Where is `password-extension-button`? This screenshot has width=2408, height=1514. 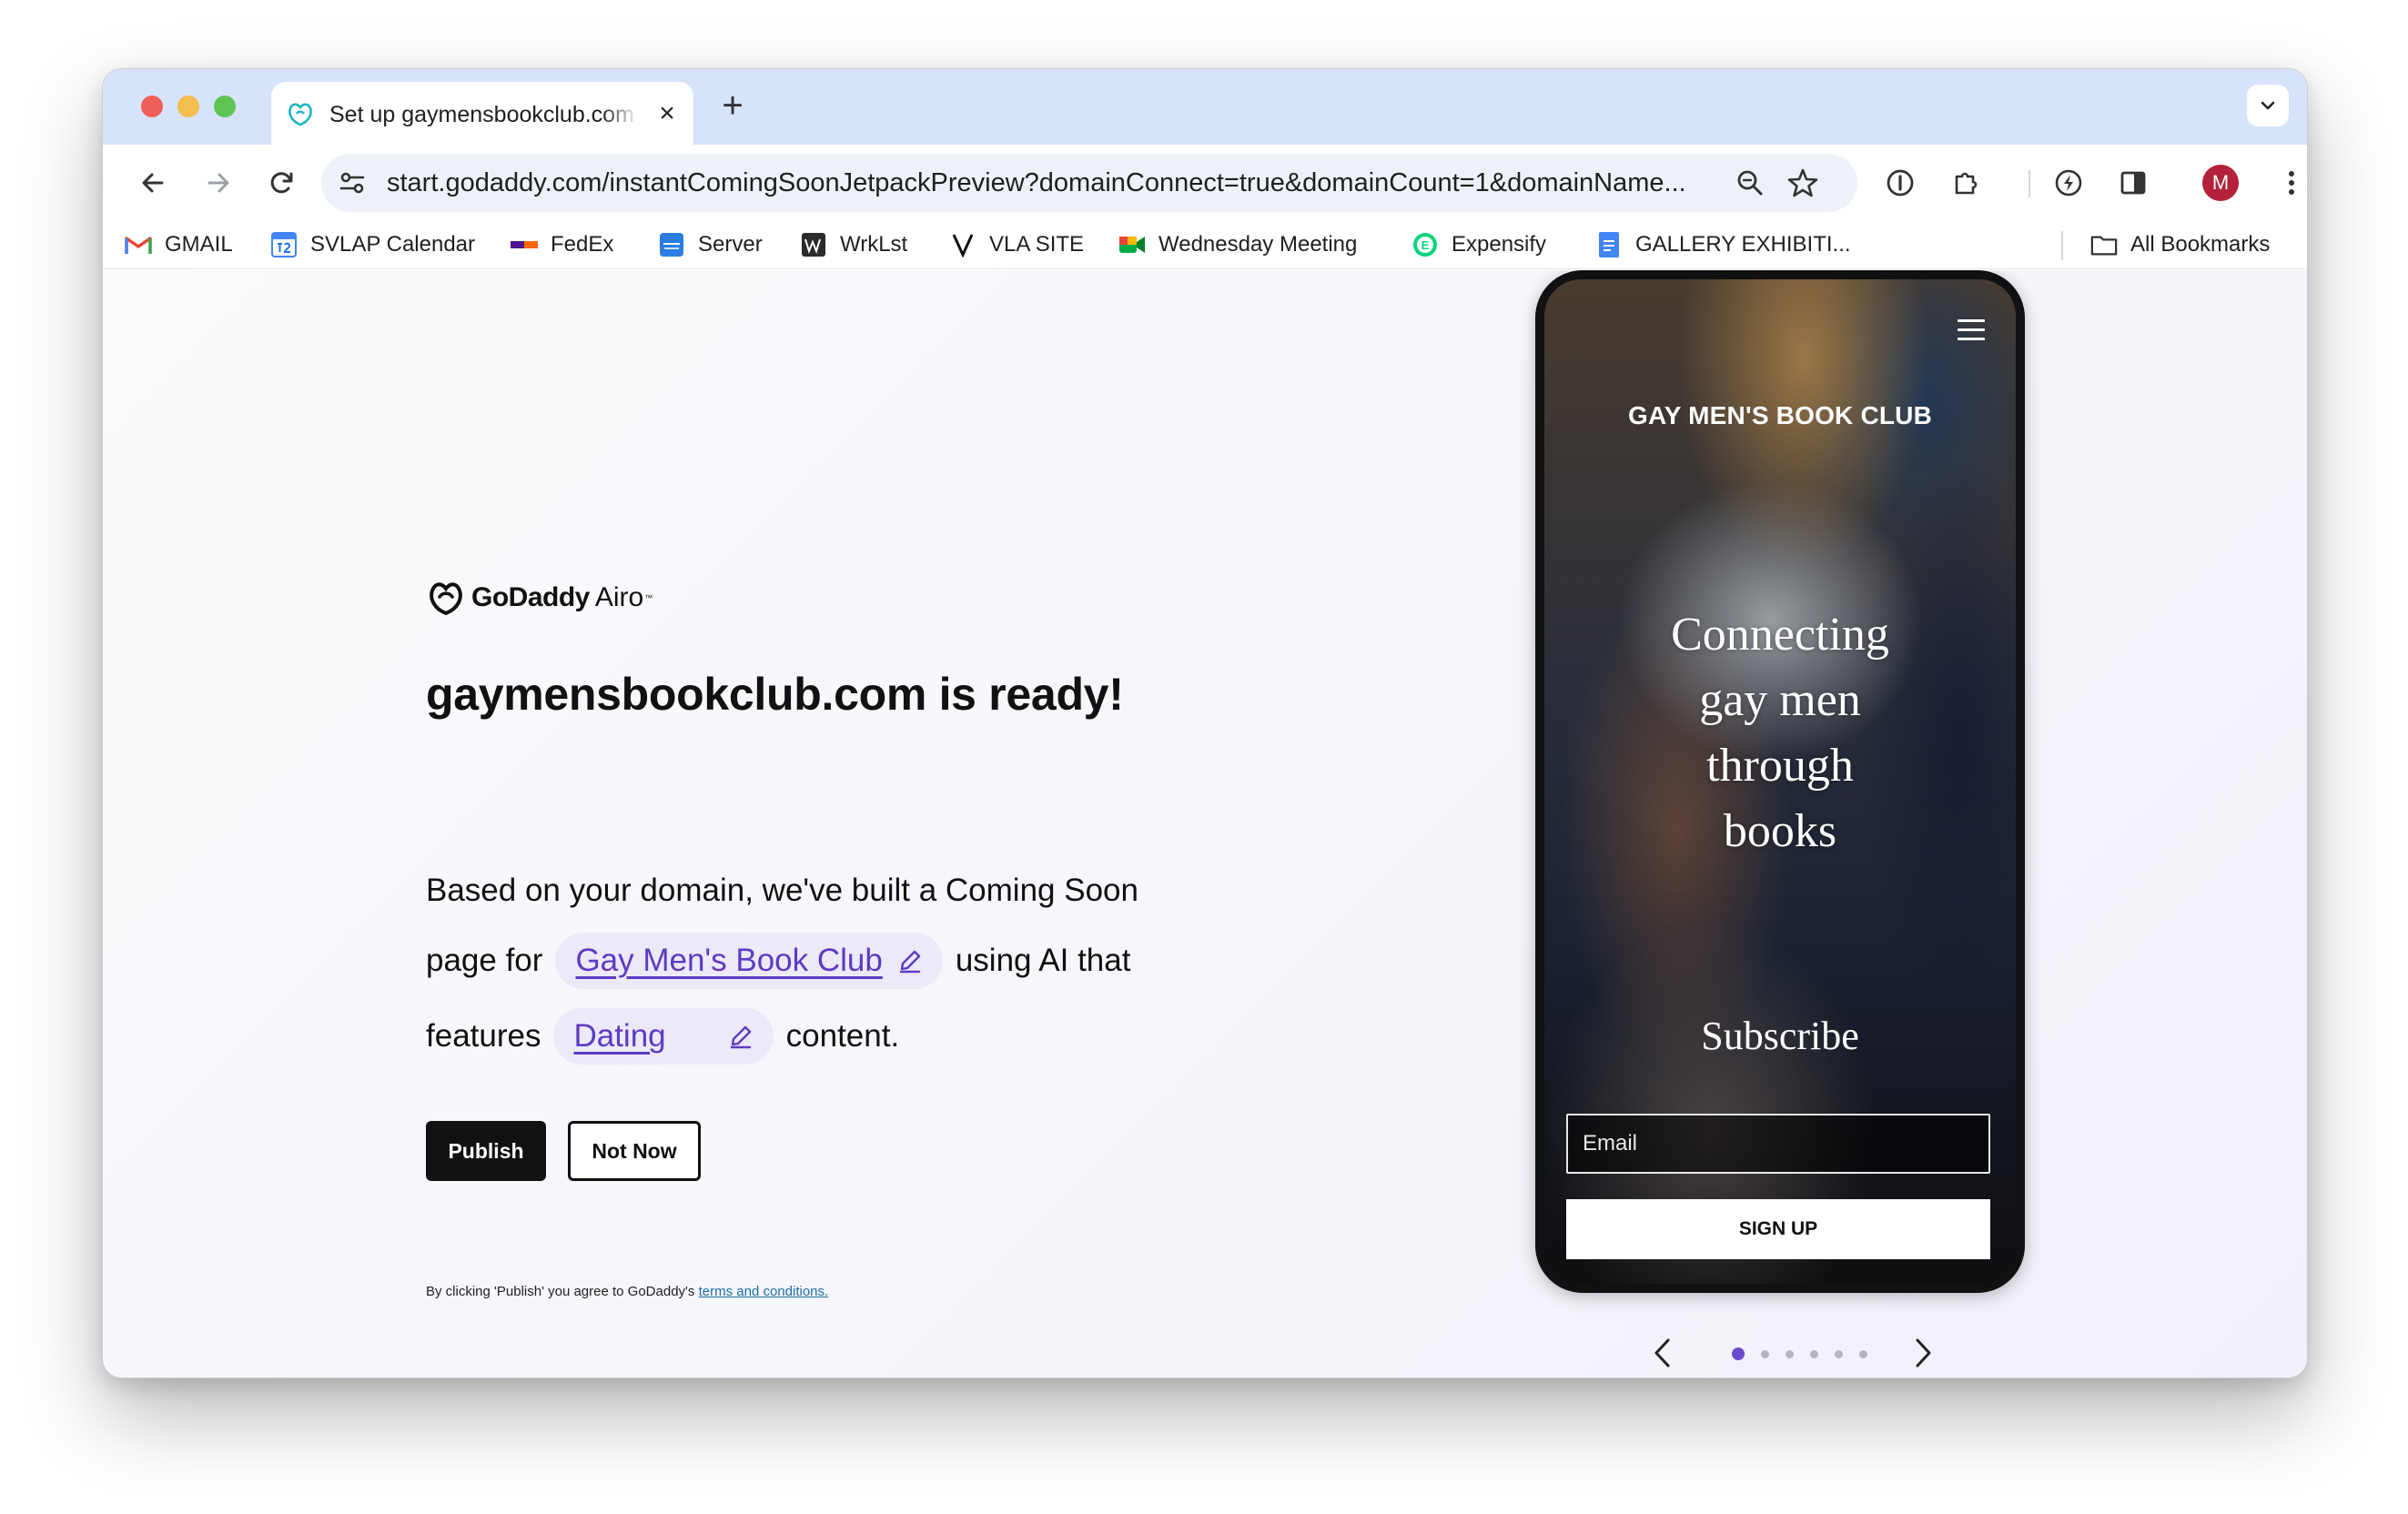 password-extension-button is located at coordinates (1900, 183).